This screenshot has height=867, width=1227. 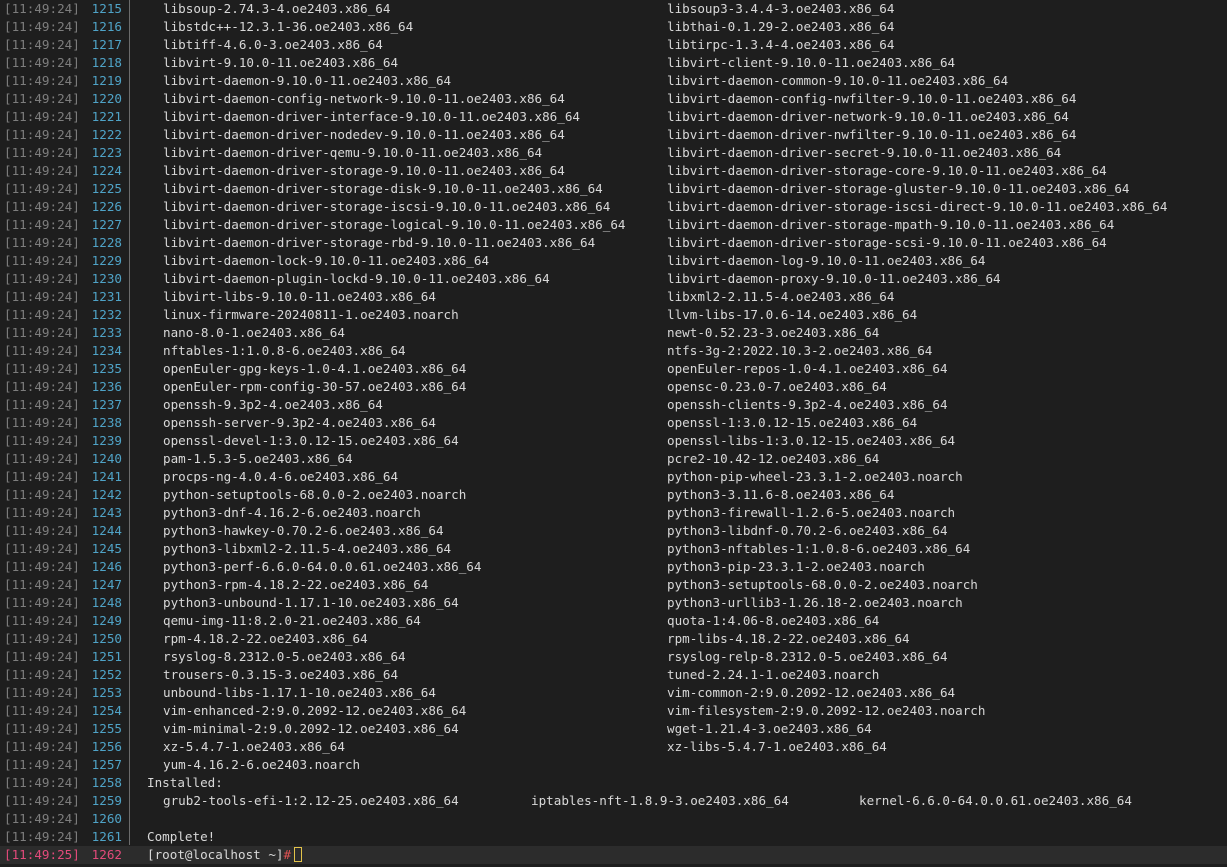 I want to click on shell-prompt: [root@localhost ~]#, so click(x=225, y=855).